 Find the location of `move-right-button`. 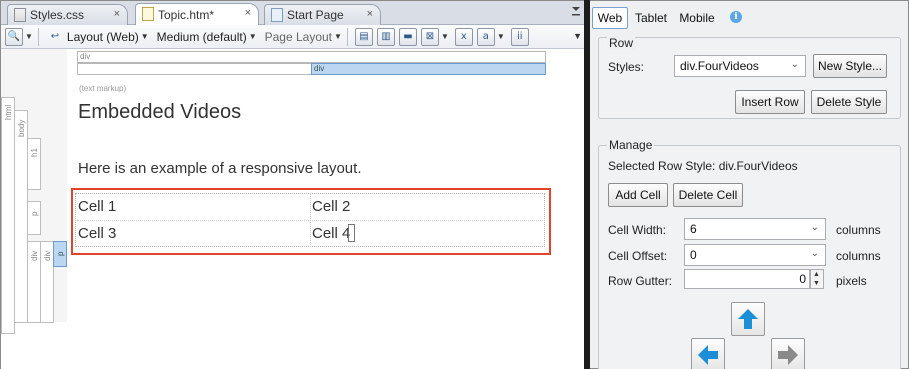

move-right-button is located at coordinates (788, 353).